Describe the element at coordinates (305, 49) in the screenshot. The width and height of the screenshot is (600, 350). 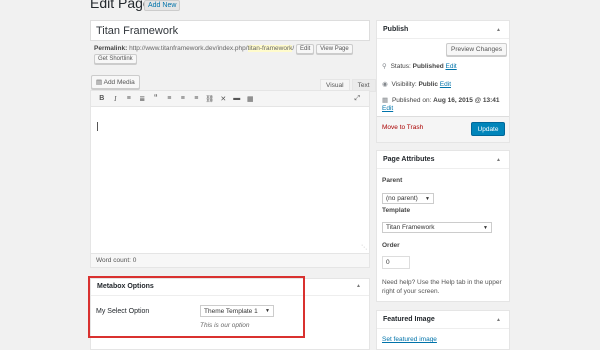
I see `permalink-edit-button: Edit` at that location.